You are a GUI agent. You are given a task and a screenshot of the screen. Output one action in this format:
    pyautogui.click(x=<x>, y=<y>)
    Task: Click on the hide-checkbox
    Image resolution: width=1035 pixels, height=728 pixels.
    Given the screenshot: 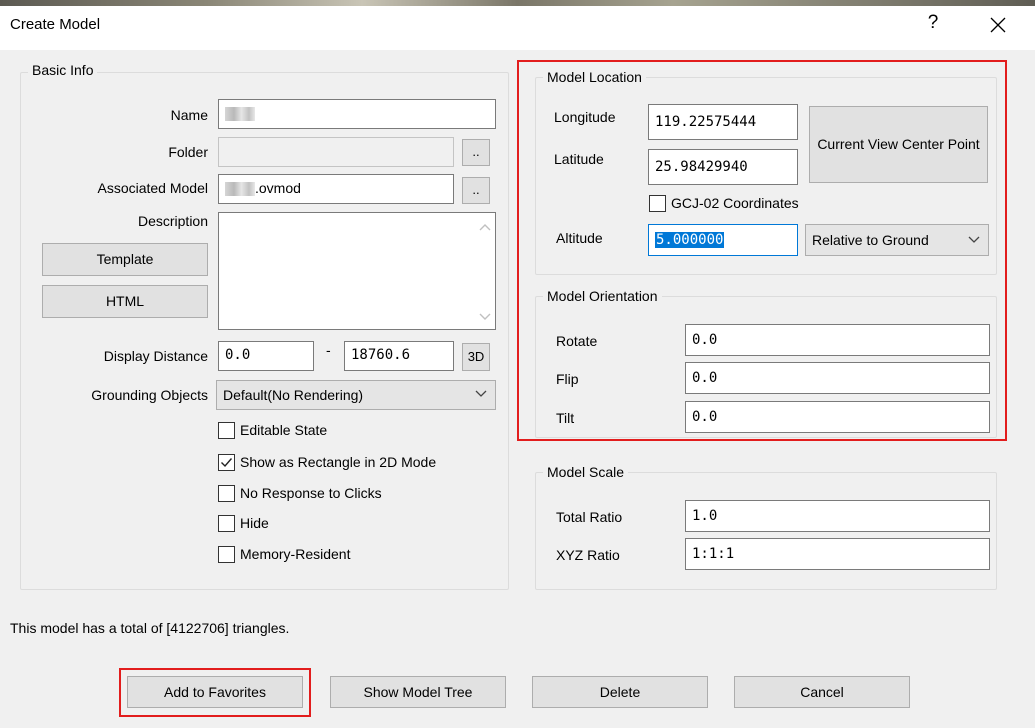 What is the action you would take?
    pyautogui.click(x=226, y=523)
    